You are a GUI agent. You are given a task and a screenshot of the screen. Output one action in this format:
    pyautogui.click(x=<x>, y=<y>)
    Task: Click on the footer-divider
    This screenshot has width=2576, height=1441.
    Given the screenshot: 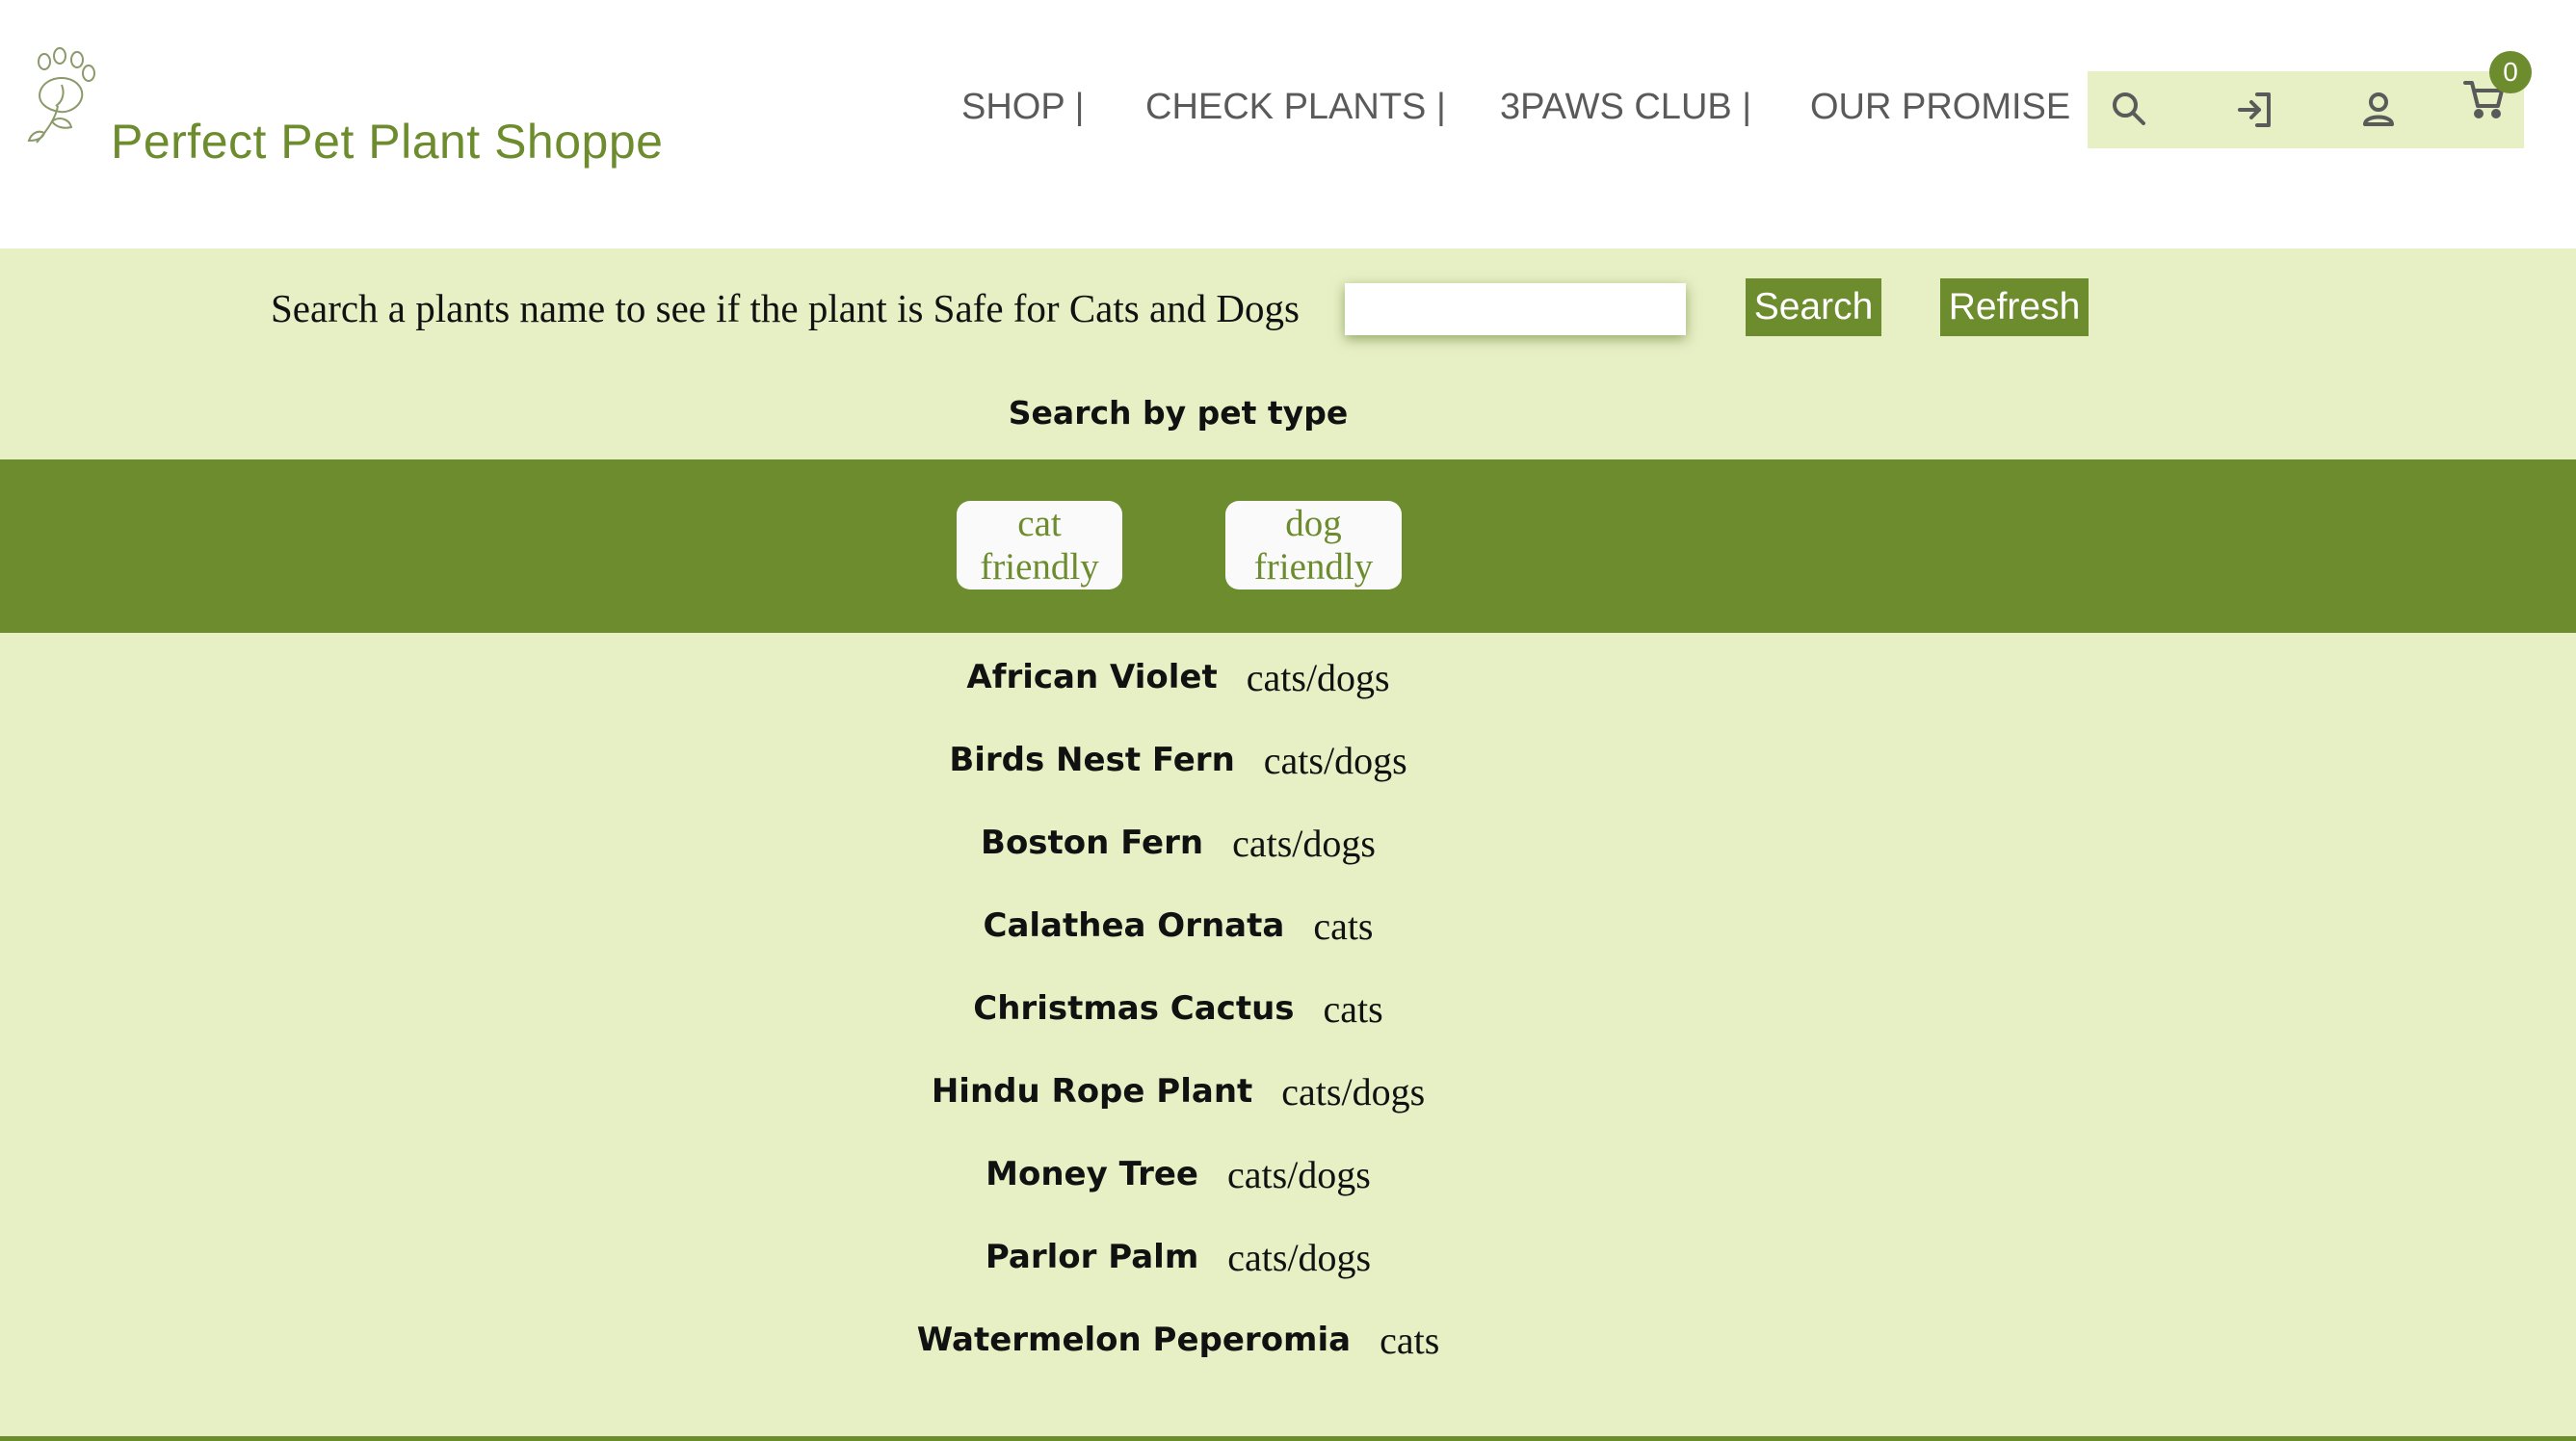 What is the action you would take?
    pyautogui.click(x=1288, y=1438)
    